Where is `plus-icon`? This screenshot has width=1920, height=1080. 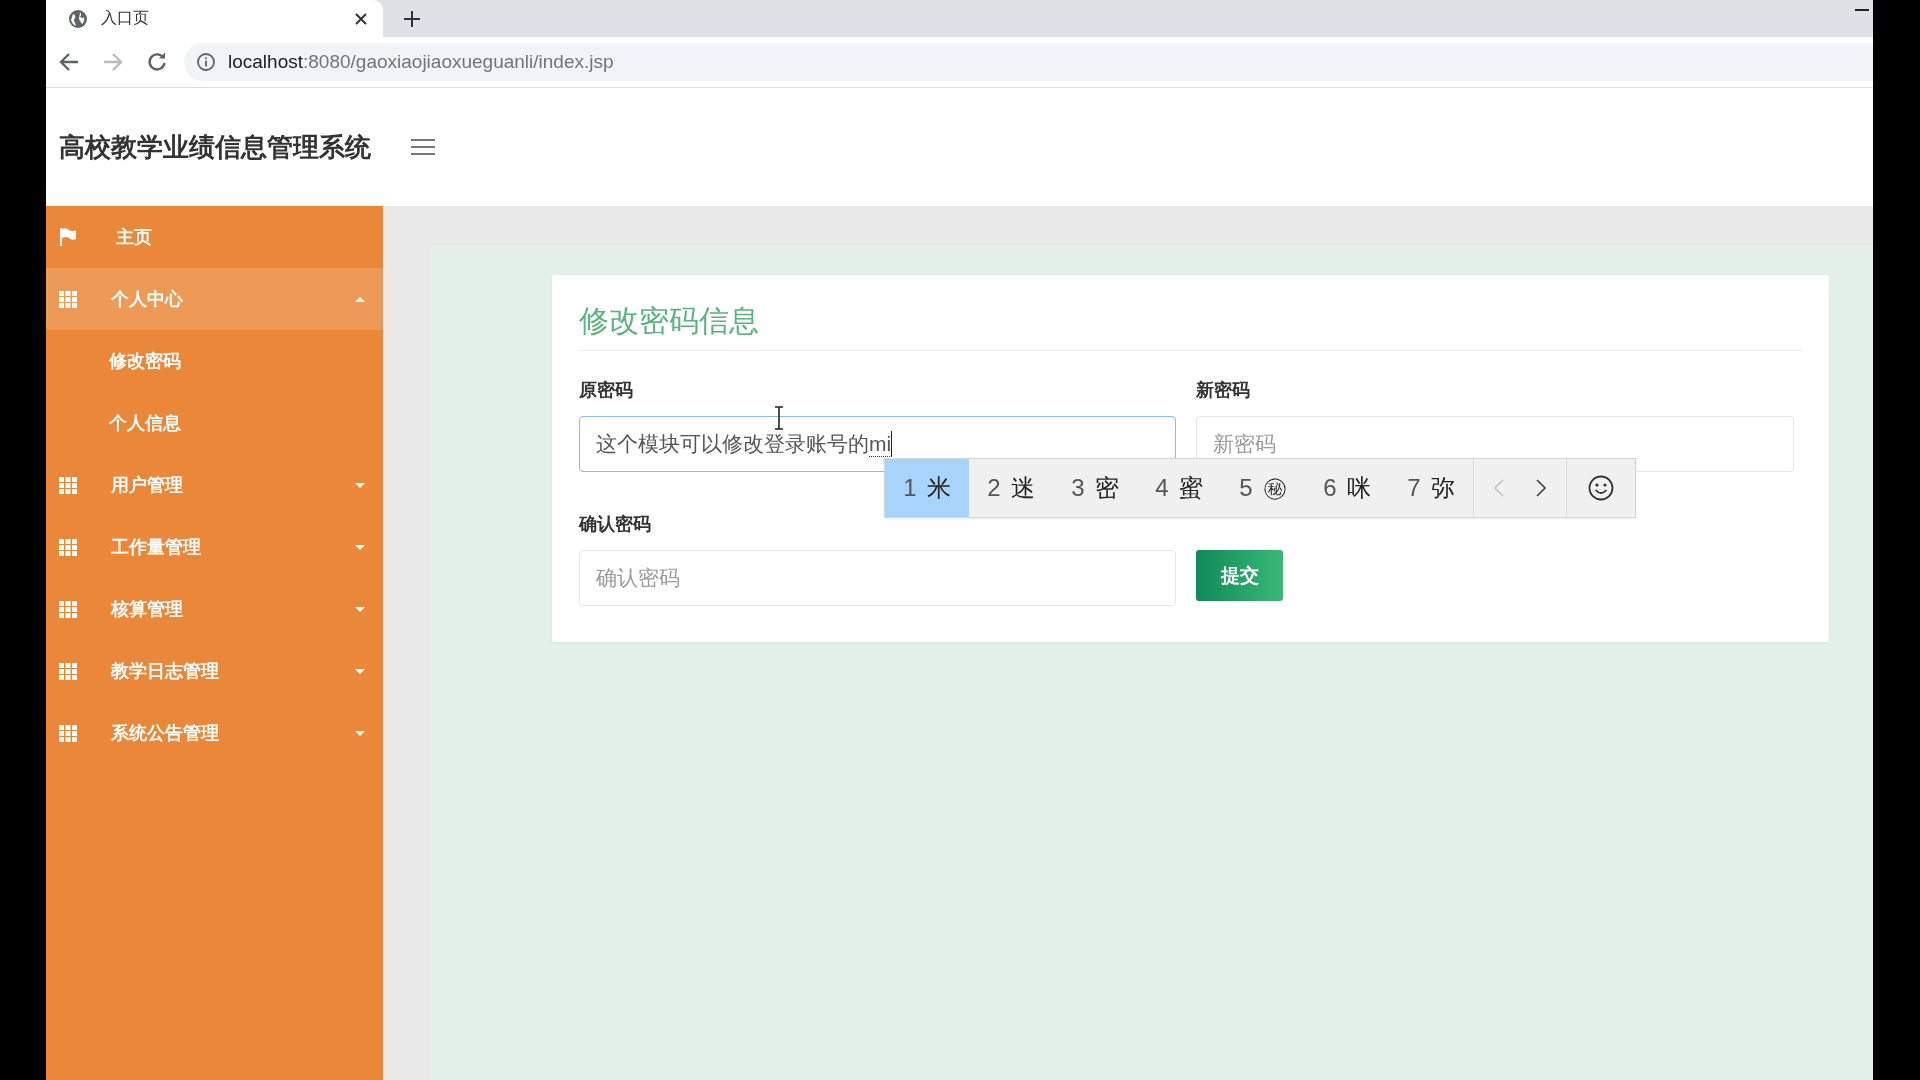 plus-icon is located at coordinates (412, 18).